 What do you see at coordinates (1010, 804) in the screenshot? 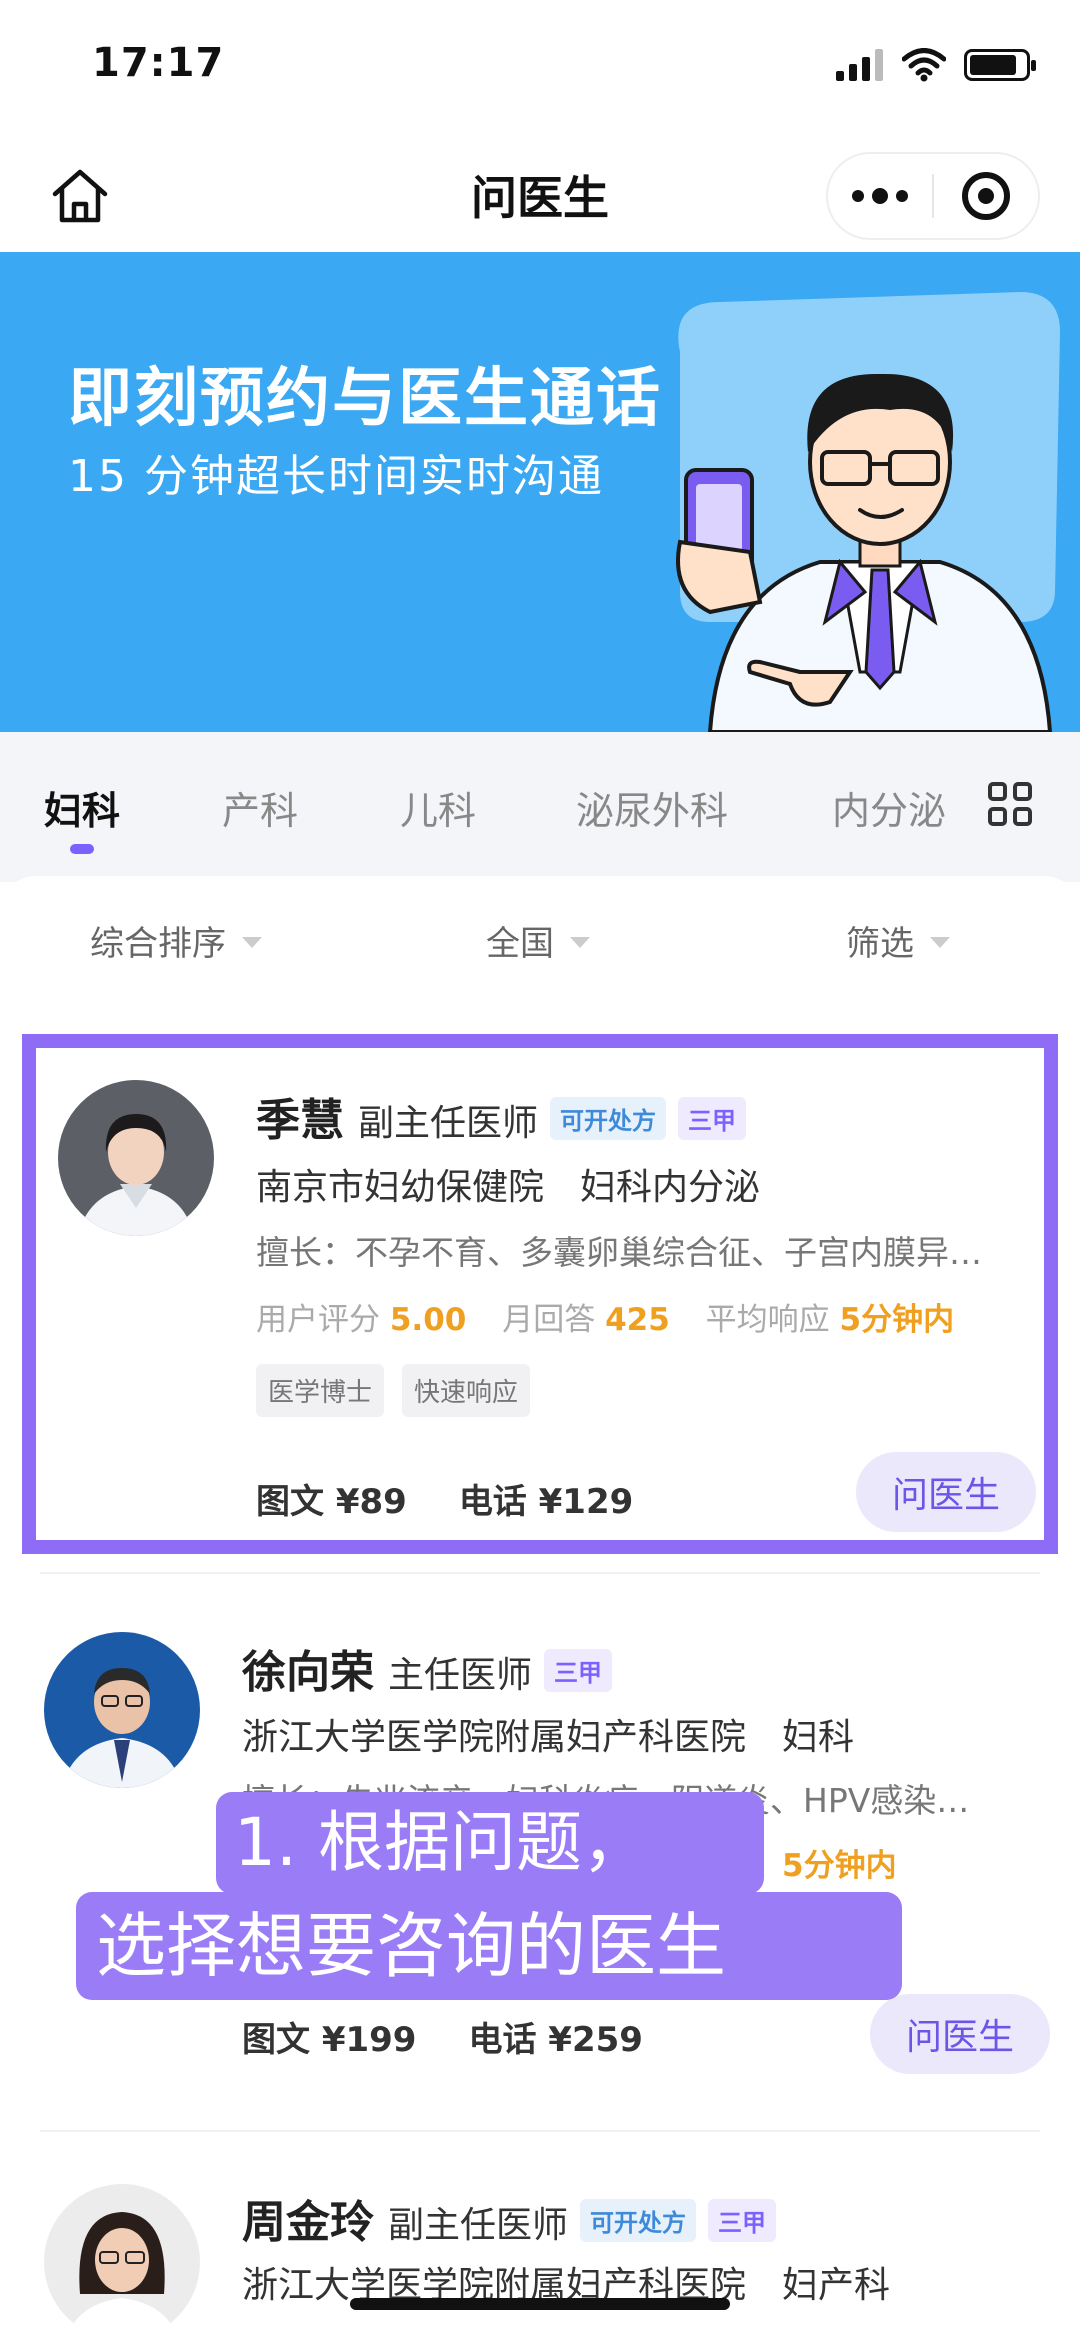
I see `all-departments-grid-icon` at bounding box center [1010, 804].